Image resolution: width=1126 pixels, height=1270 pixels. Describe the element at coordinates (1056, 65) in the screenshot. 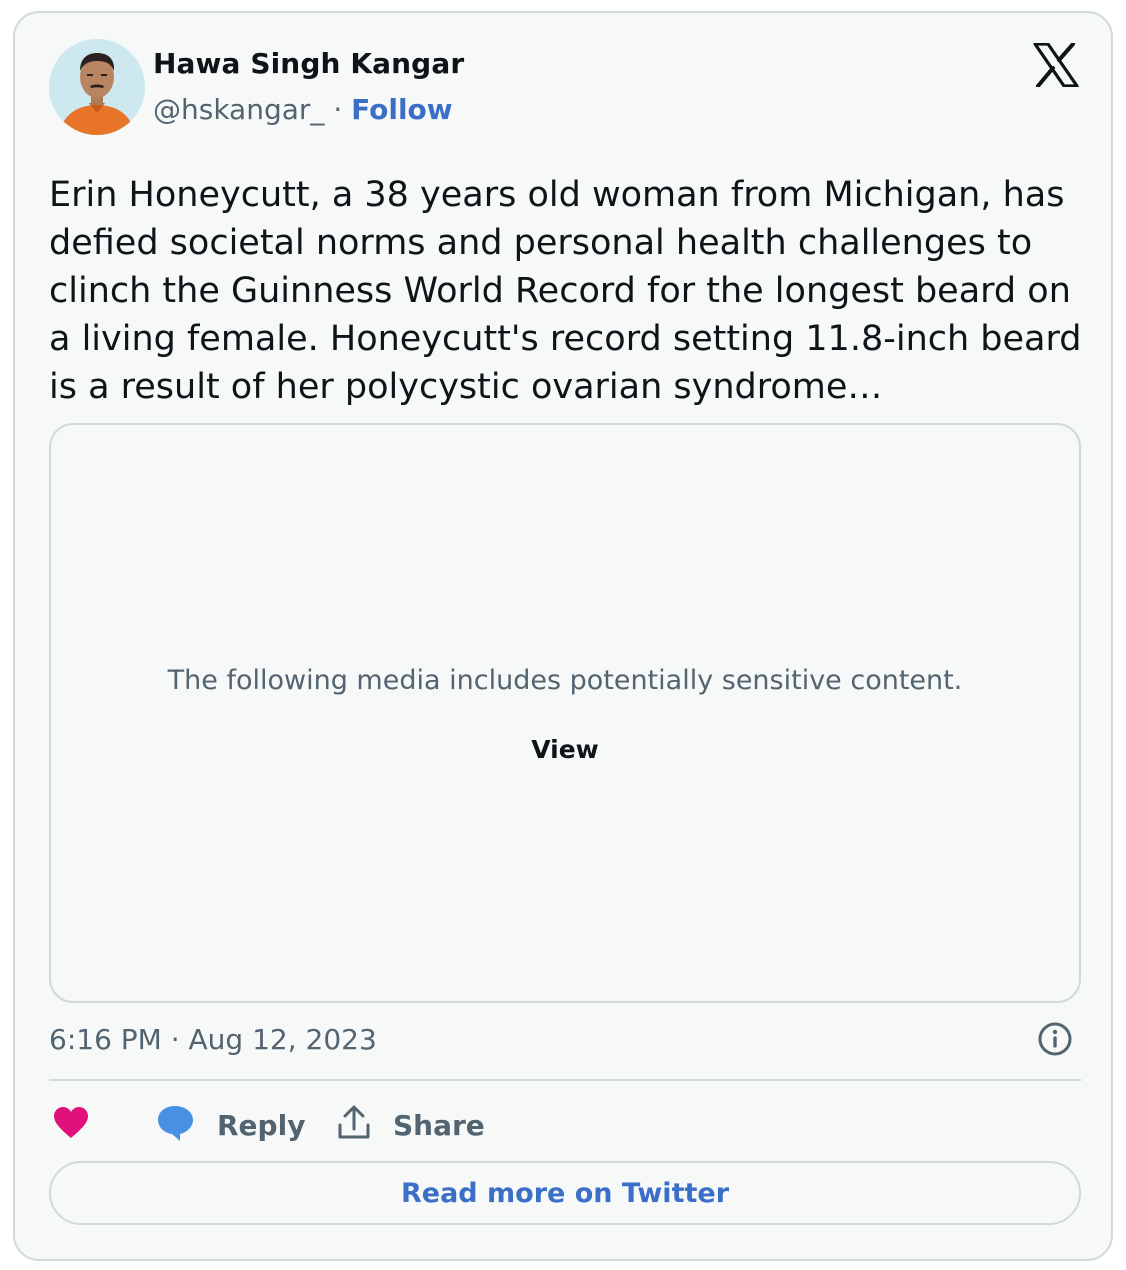

I see `x-logo-icon` at that location.